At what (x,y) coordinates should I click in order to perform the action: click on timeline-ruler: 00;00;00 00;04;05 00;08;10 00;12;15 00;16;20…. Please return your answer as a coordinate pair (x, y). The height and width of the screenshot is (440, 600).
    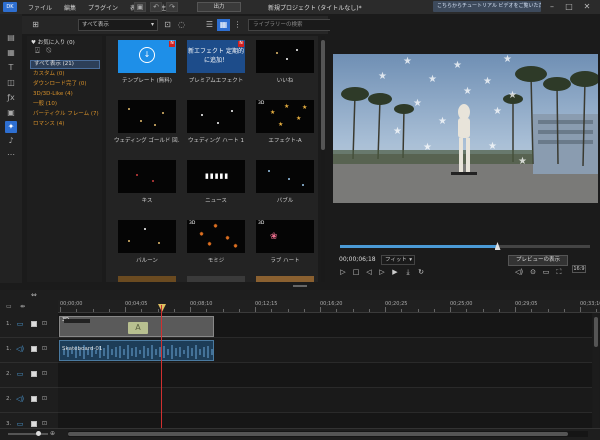
    Looking at the image, I should click on (329, 306).